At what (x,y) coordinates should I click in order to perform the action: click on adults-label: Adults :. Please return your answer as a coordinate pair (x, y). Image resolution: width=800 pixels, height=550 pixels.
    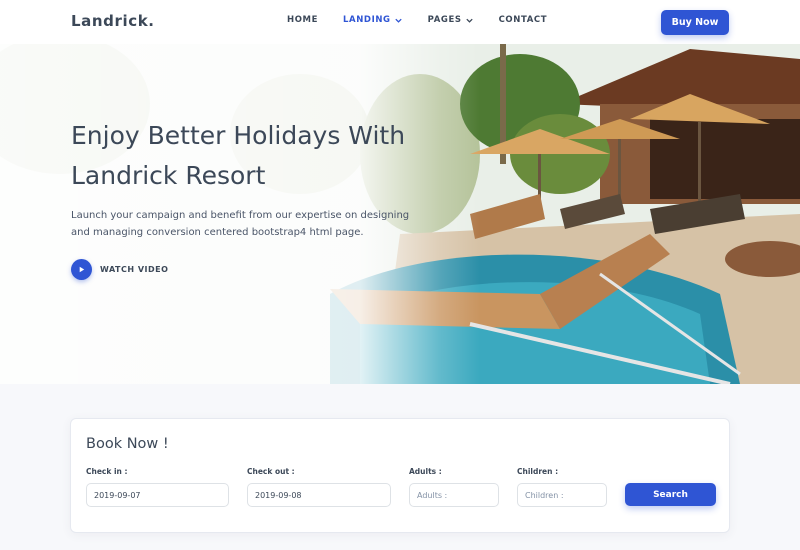
    Looking at the image, I should click on (425, 471).